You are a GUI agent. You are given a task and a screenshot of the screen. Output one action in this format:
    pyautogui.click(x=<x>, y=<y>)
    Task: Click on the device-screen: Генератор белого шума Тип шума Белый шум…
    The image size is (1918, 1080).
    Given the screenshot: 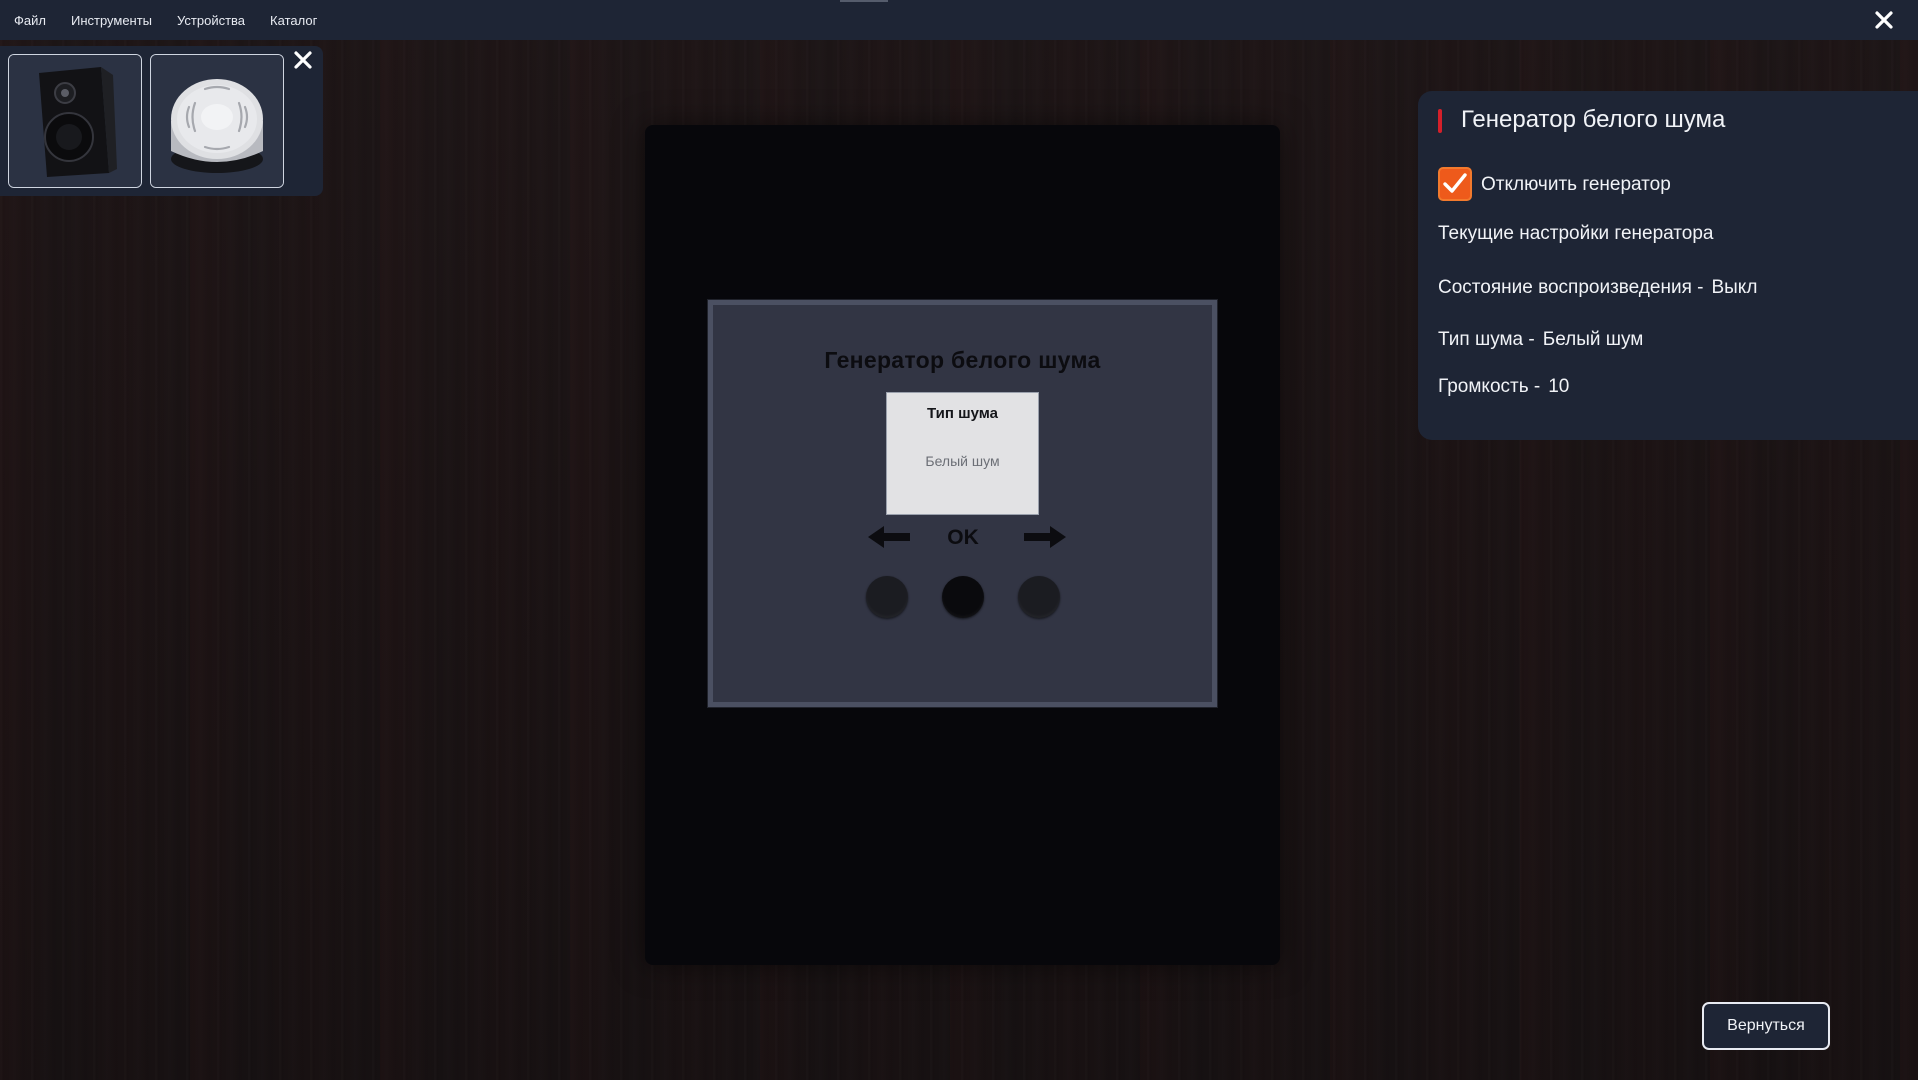 What is the action you would take?
    pyautogui.click(x=962, y=503)
    